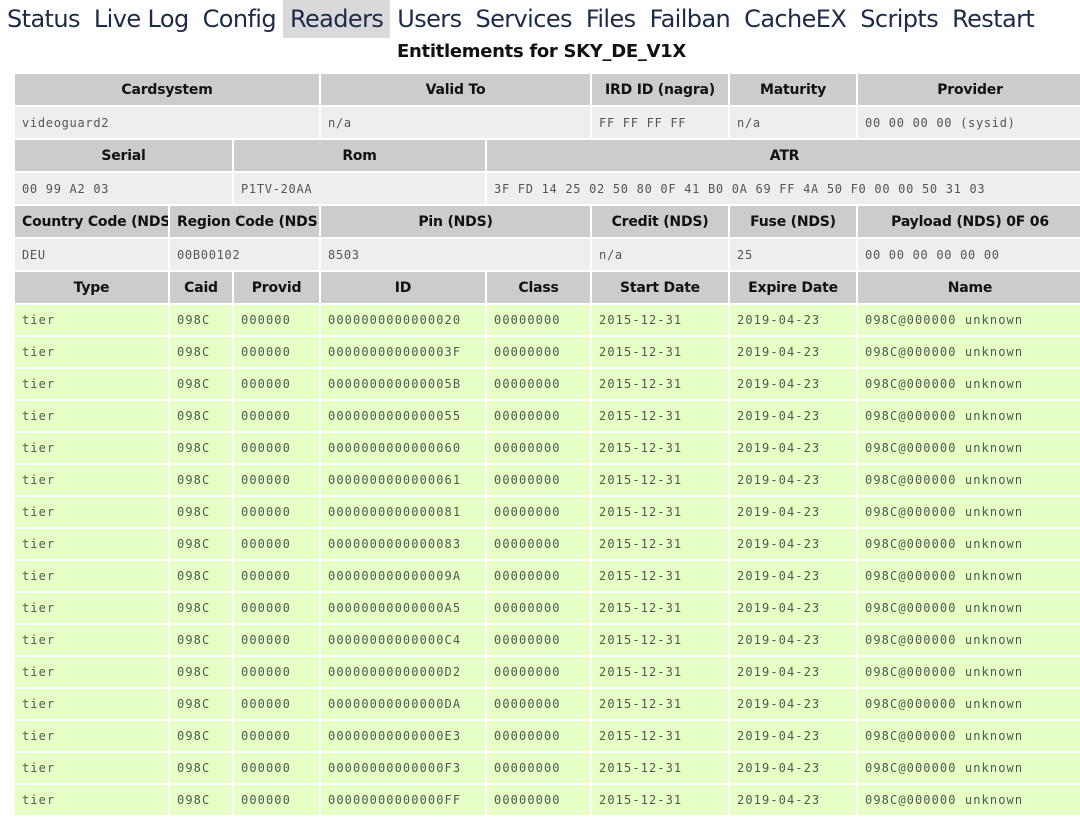 The height and width of the screenshot is (832, 1080). I want to click on menu-item-config: Config, so click(239, 19).